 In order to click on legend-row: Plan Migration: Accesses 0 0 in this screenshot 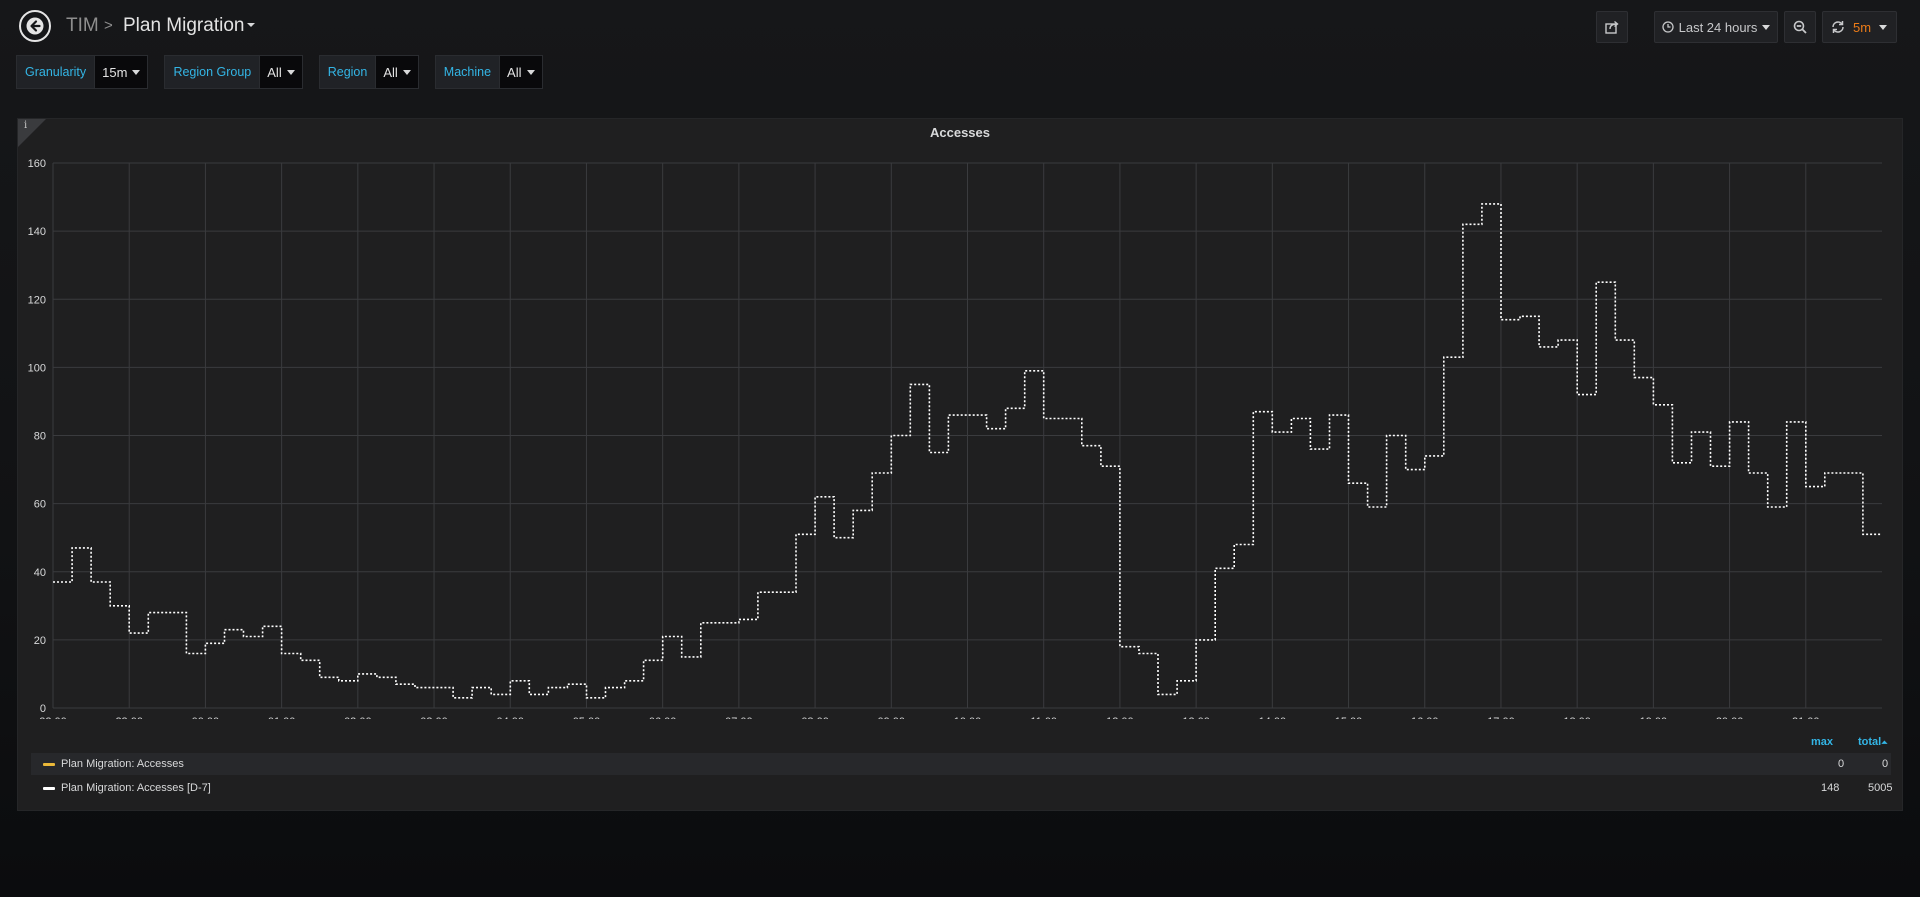, I will do `click(961, 764)`.